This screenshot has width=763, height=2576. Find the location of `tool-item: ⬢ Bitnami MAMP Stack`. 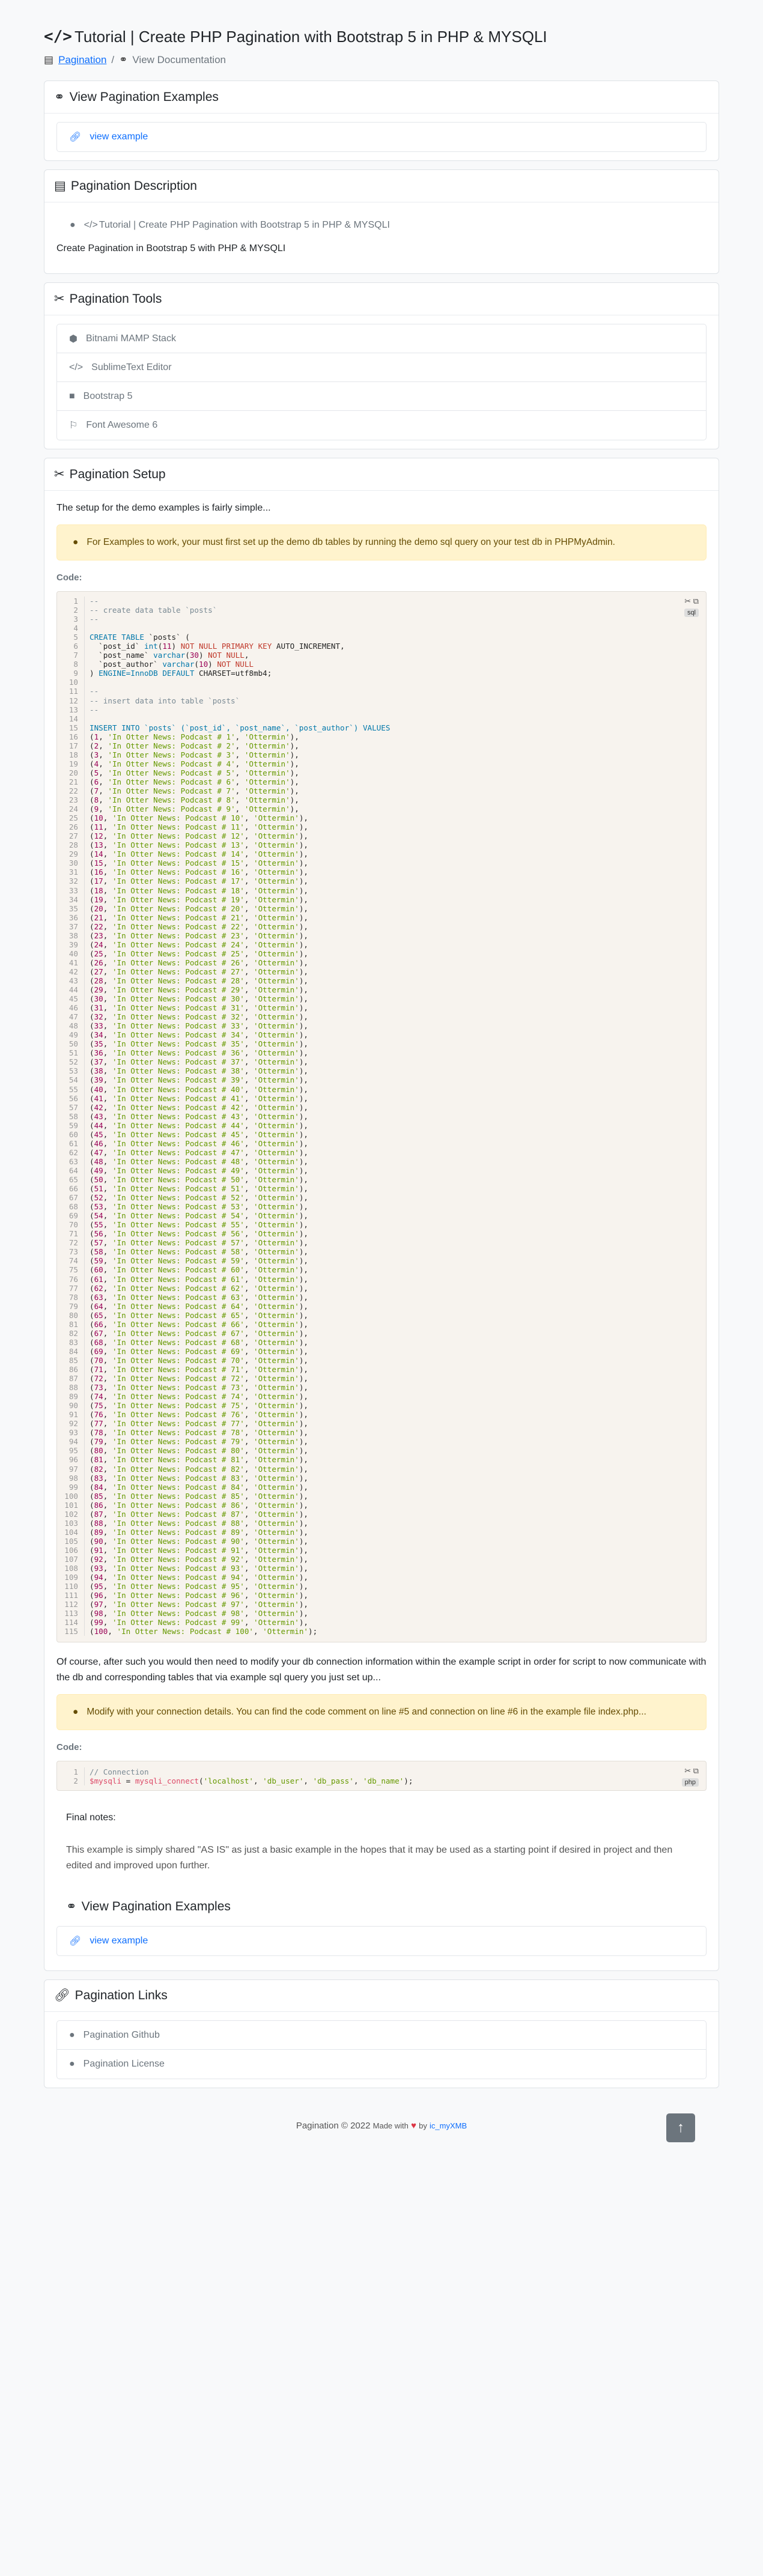

tool-item: ⬢ Bitnami MAMP Stack is located at coordinates (381, 338).